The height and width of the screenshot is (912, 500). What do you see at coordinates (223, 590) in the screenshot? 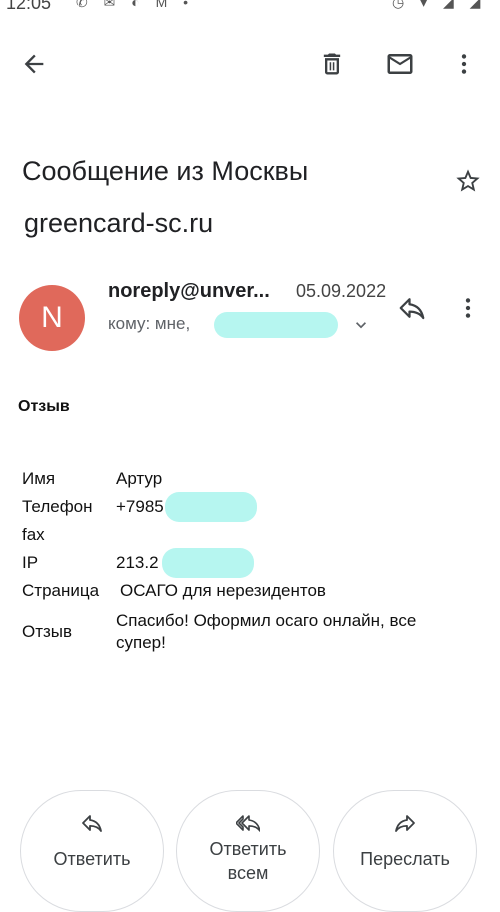
I see `field-value-page: ОСАГО для нерезидентов` at bounding box center [223, 590].